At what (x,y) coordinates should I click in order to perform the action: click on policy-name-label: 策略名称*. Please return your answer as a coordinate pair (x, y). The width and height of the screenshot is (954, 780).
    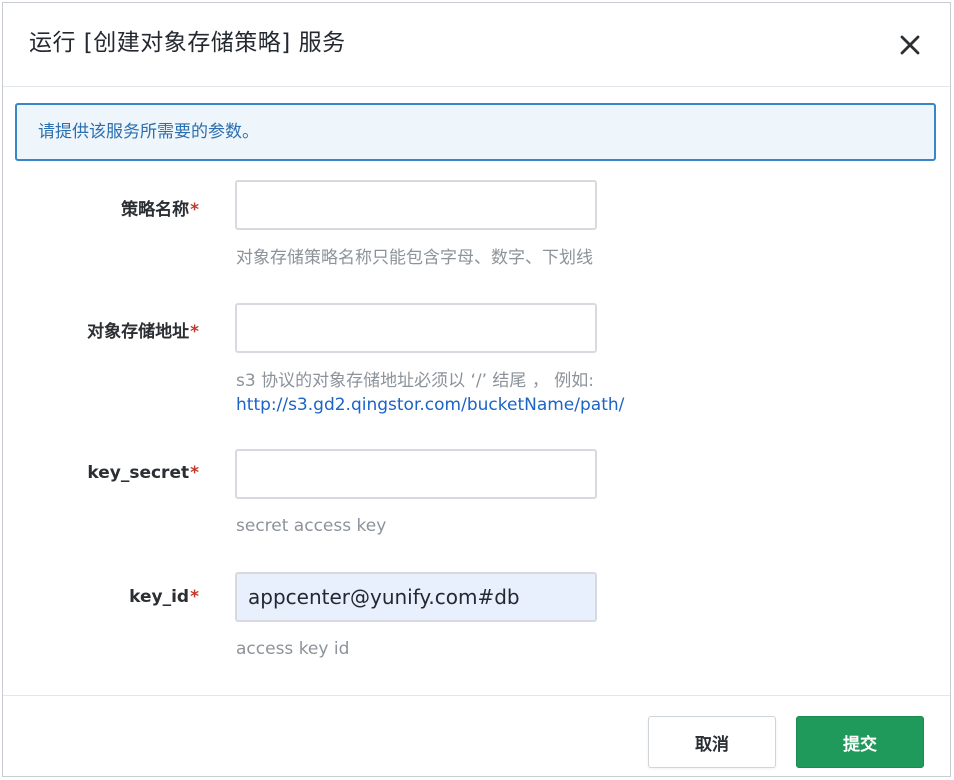
    Looking at the image, I should click on (160, 210).